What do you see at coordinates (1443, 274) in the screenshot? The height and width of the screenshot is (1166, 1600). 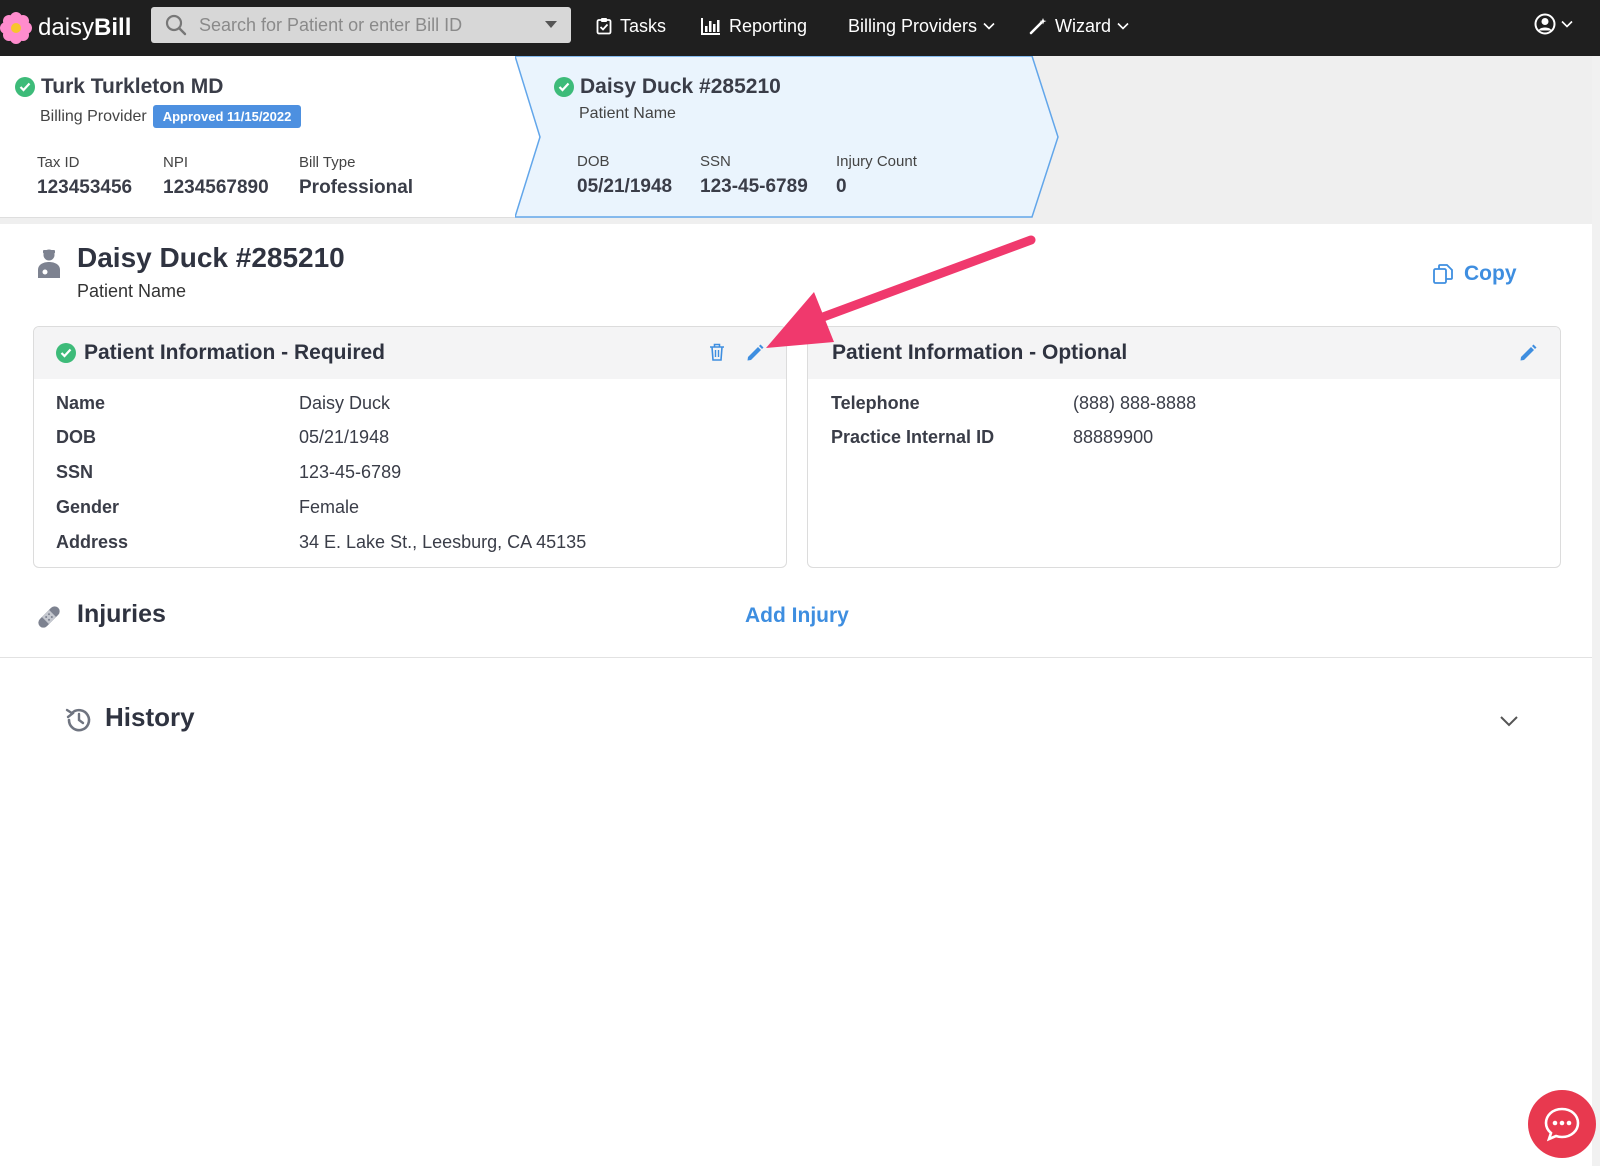 I see `copy-icon` at bounding box center [1443, 274].